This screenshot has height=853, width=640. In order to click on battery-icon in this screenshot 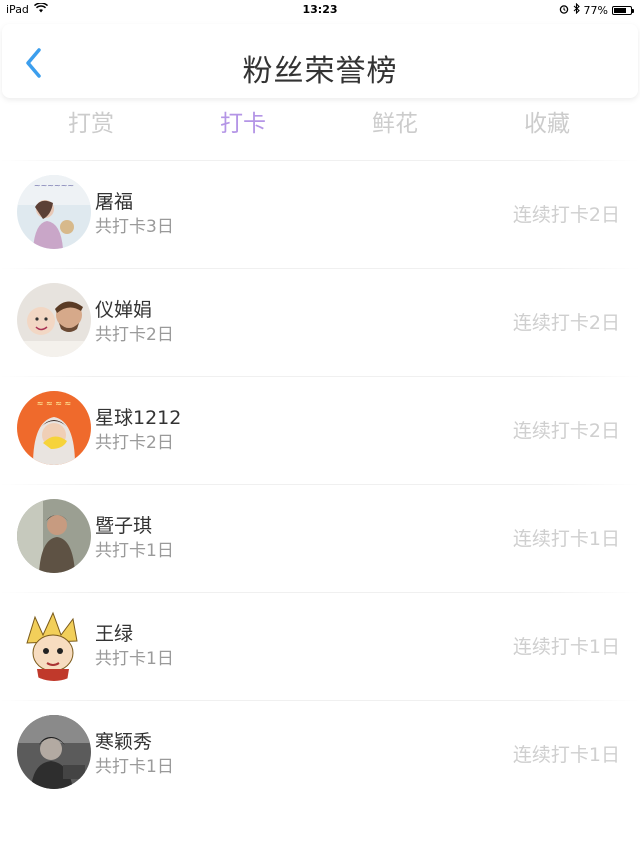, I will do `click(623, 10)`.